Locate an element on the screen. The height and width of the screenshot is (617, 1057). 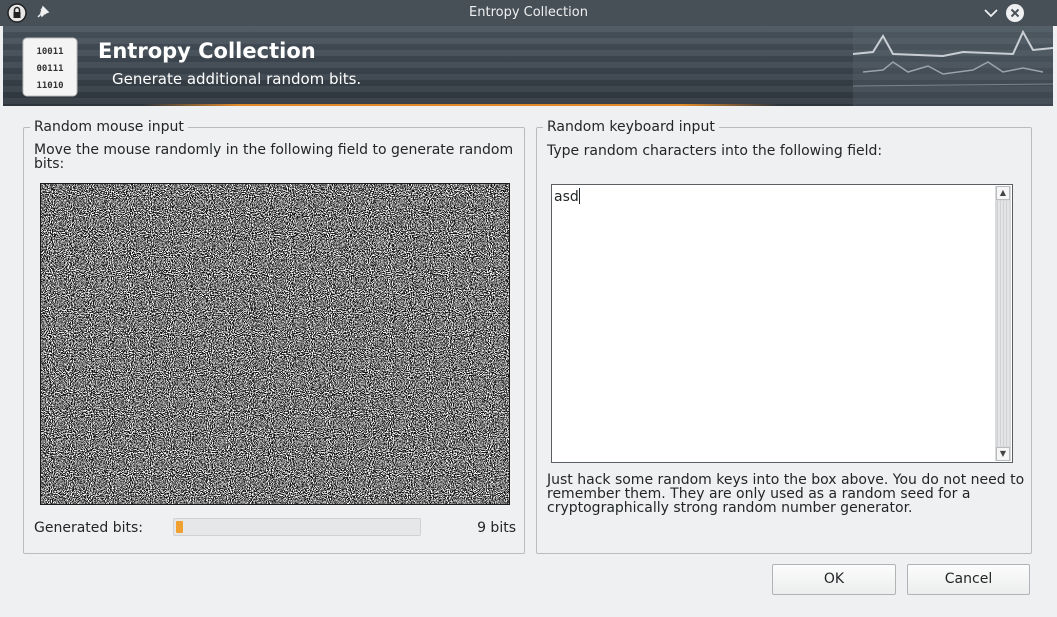
text-caret is located at coordinates (579, 196).